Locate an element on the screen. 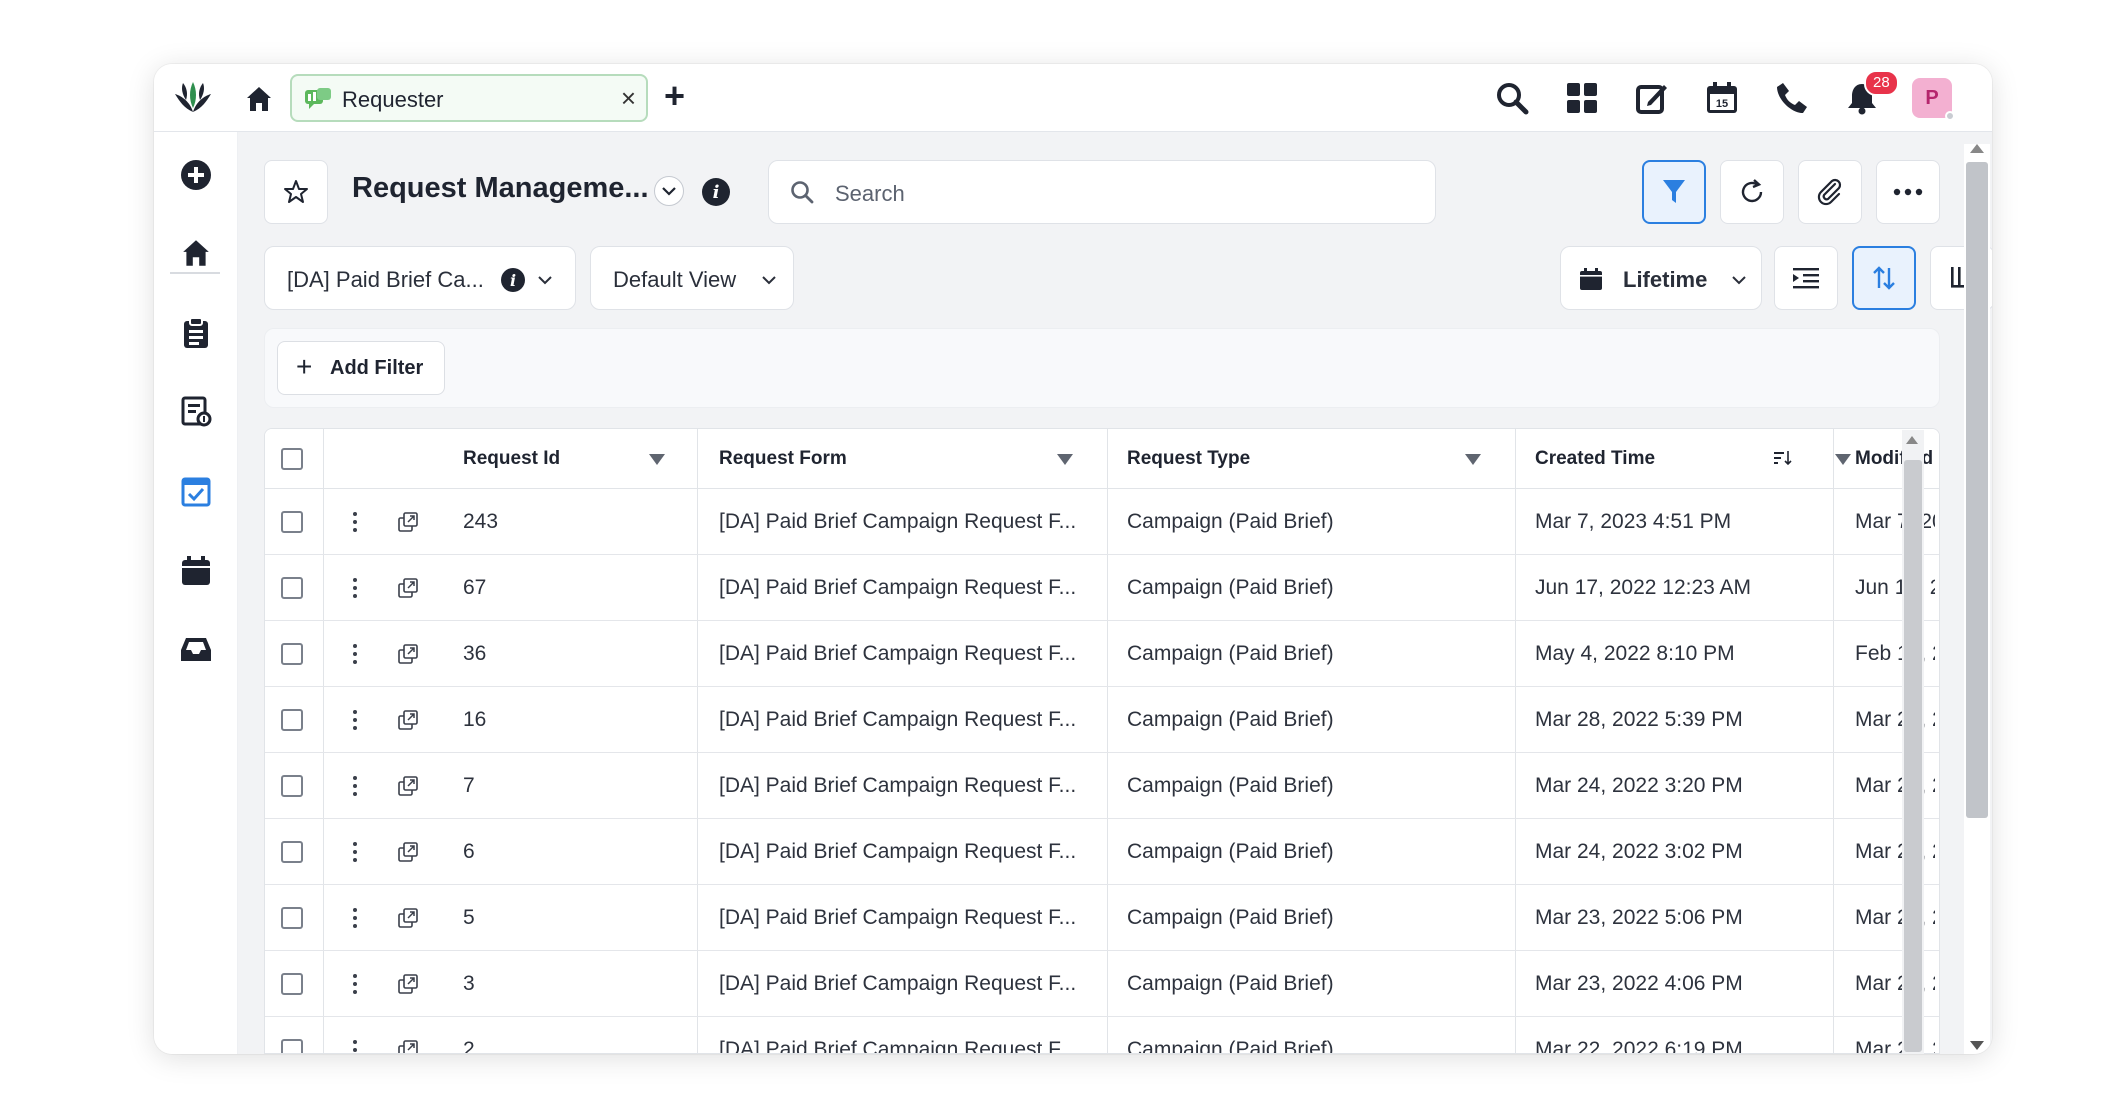 Image resolution: width=2120 pixels, height=1100 pixels. request-type-filter-icon is located at coordinates (1473, 459).